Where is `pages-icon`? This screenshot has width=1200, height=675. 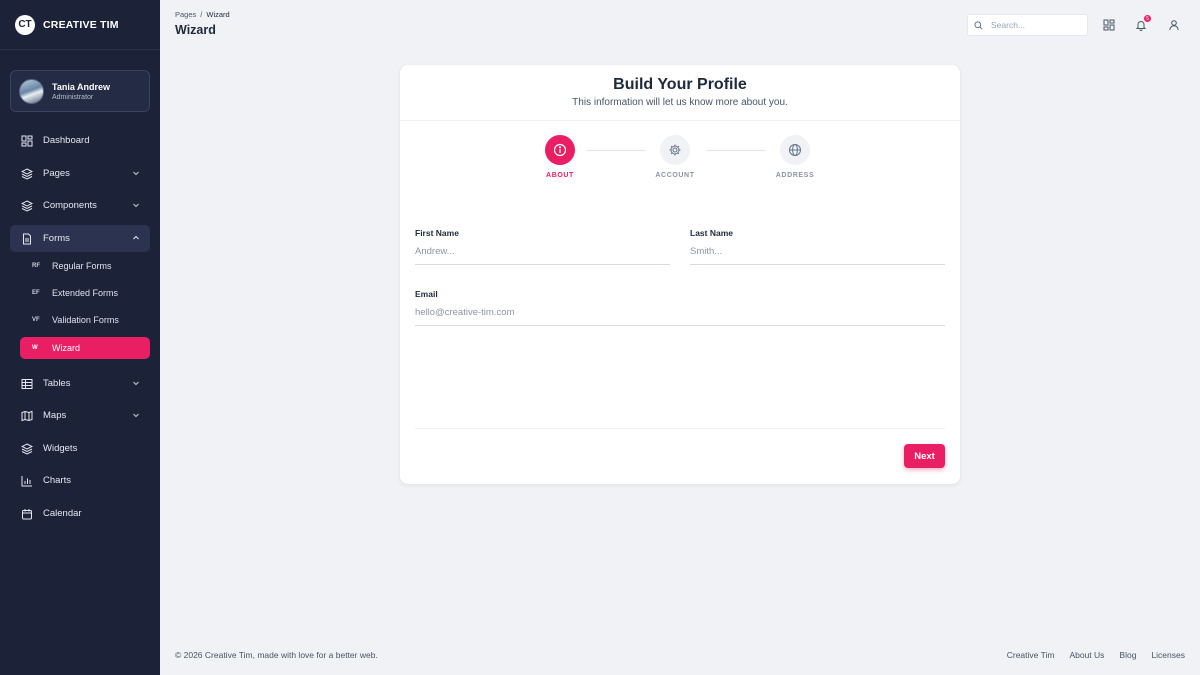
pages-icon is located at coordinates (27, 174).